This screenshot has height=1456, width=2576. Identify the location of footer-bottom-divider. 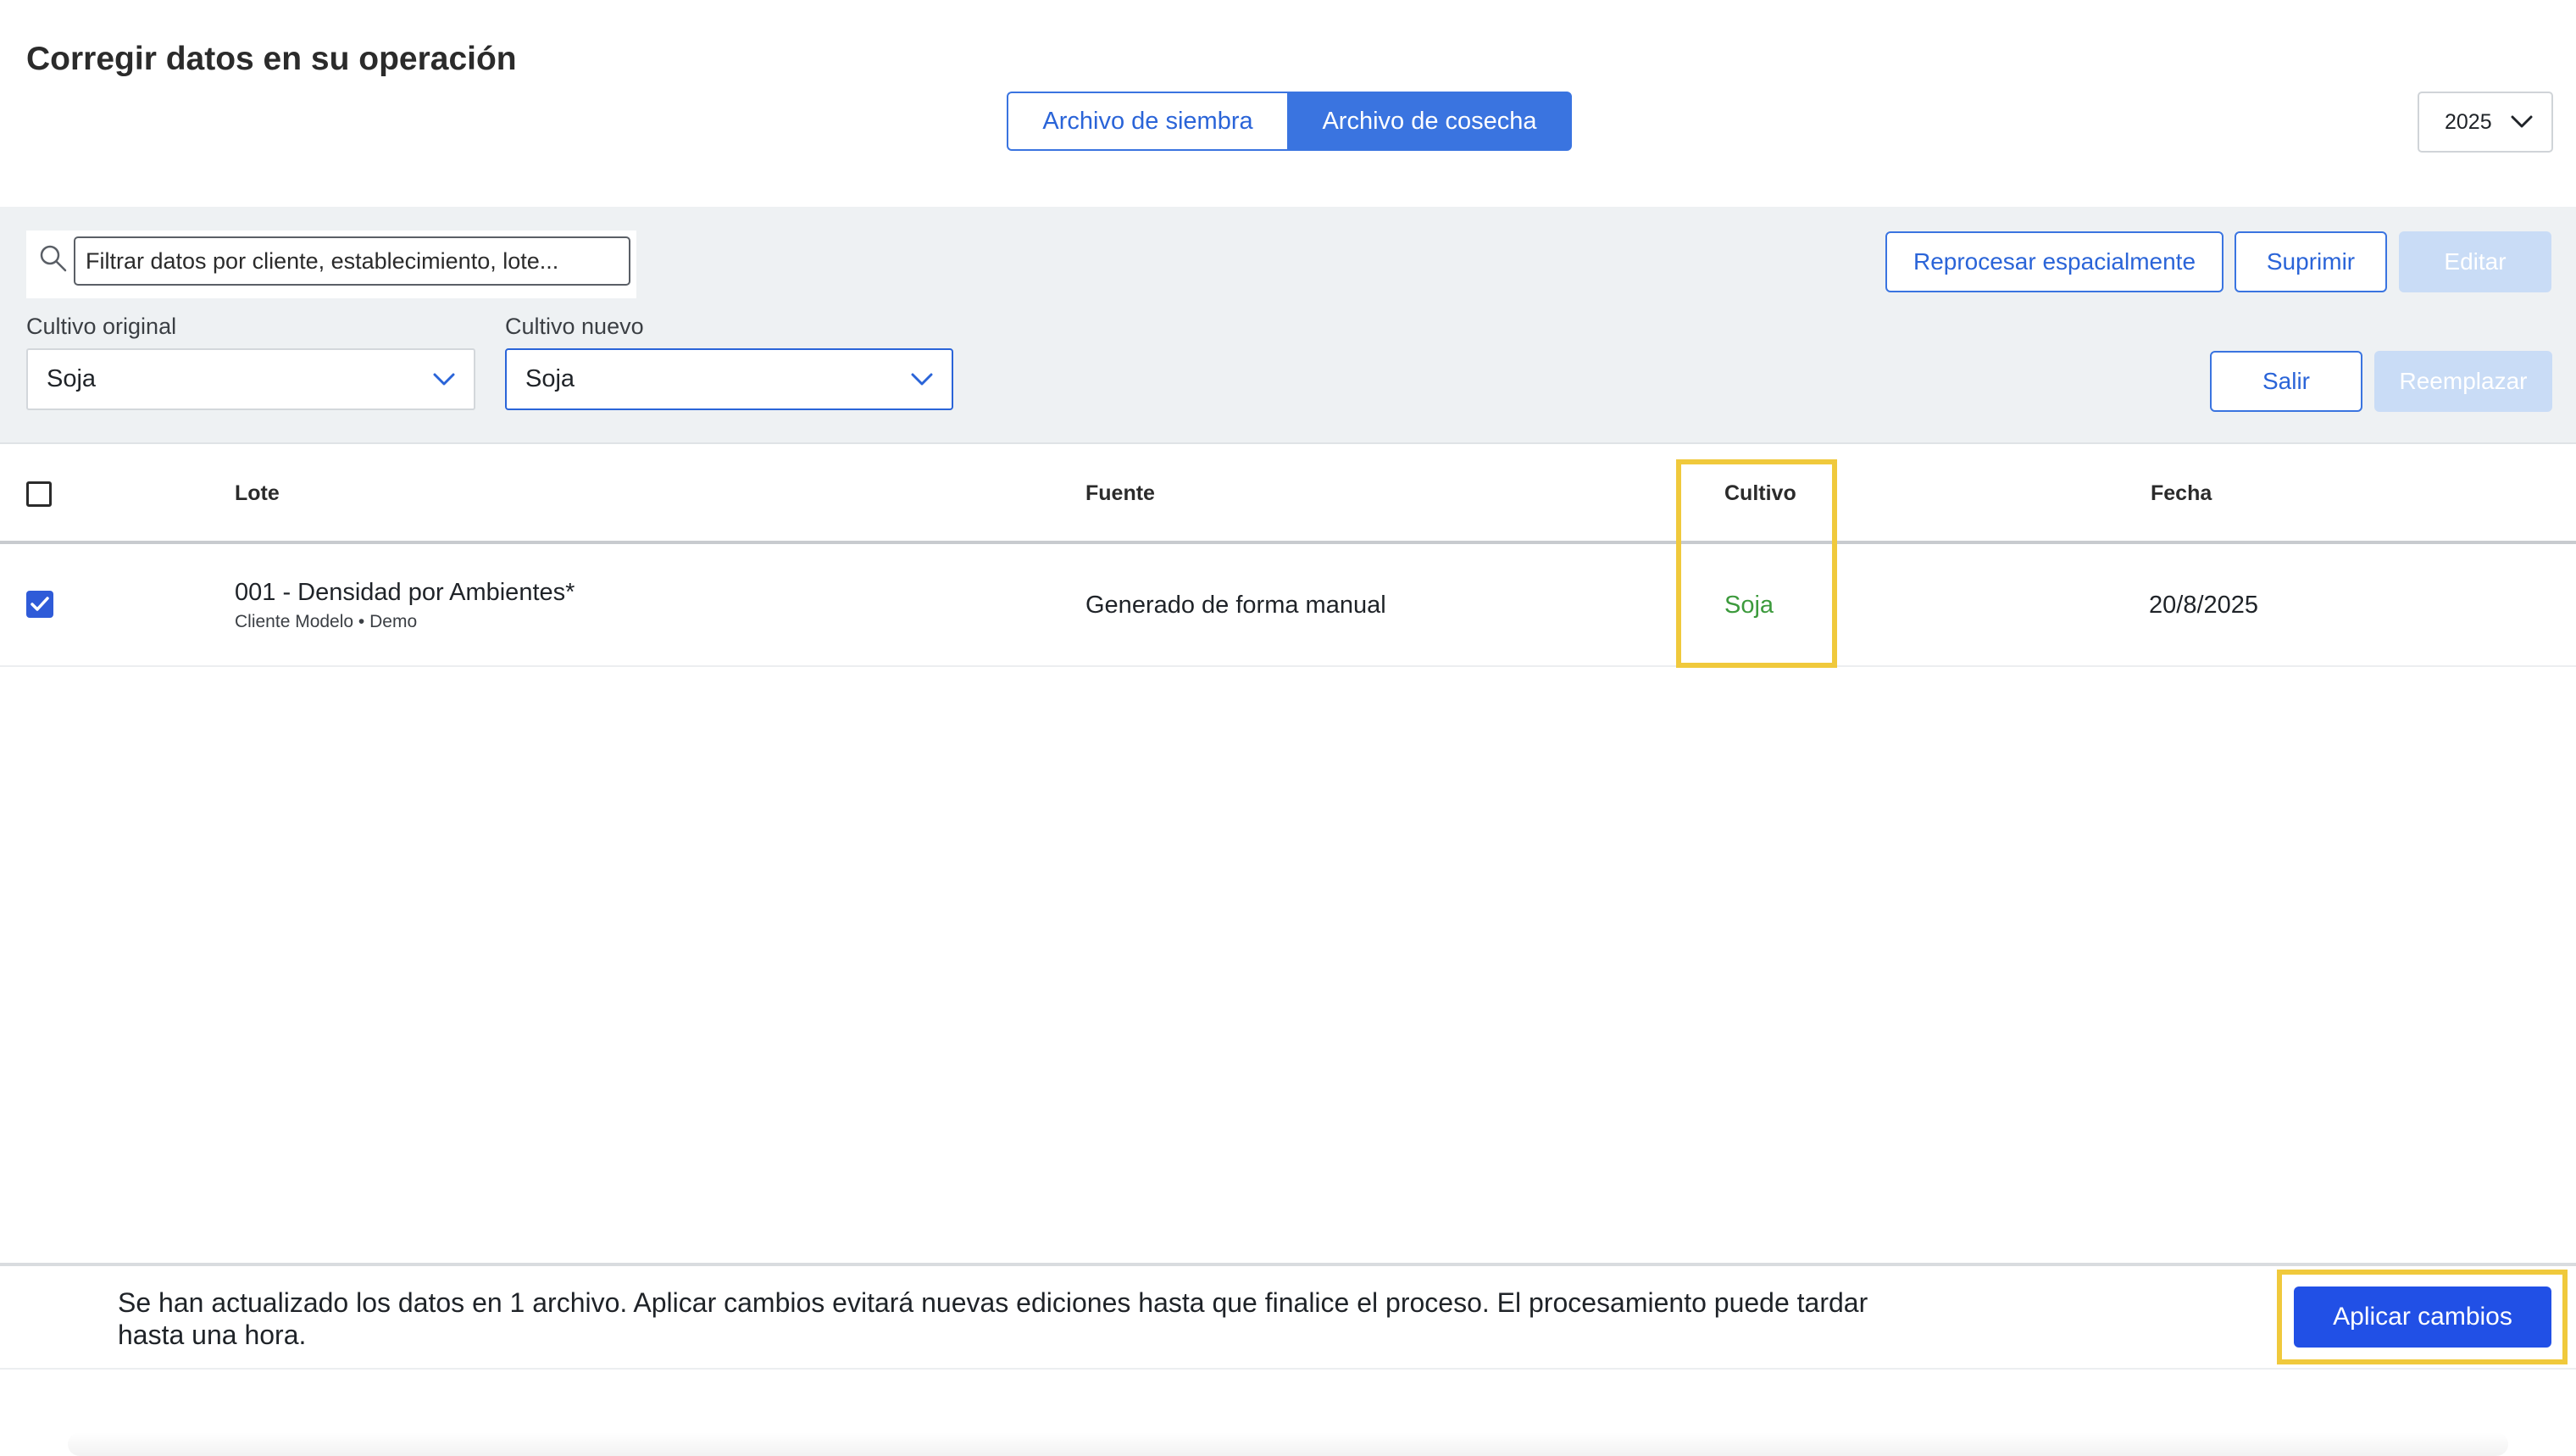
(1288, 1369).